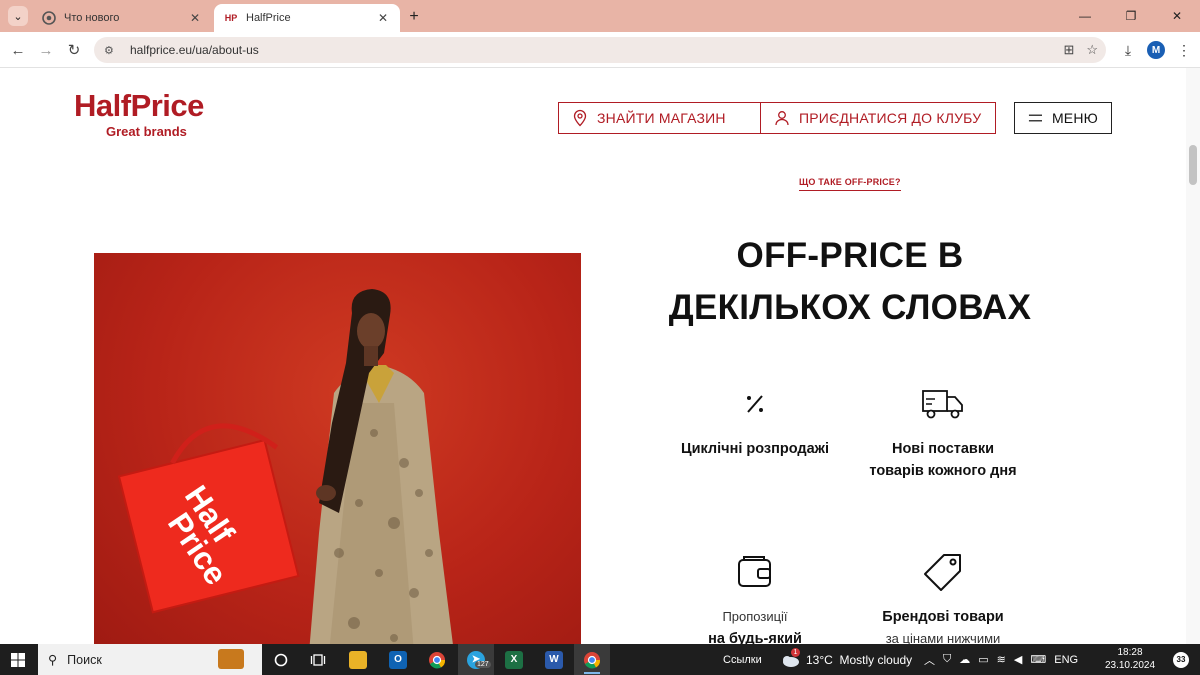 This screenshot has height=675, width=1200. What do you see at coordinates (1038, 659) in the screenshot?
I see `keyboard-icon: ⌨` at bounding box center [1038, 659].